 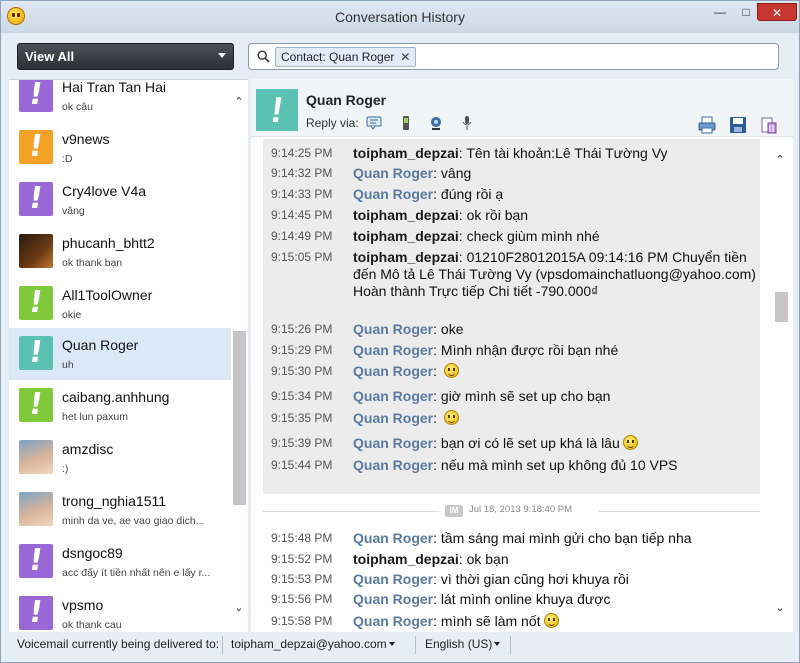 What do you see at coordinates (400, 17) in the screenshot?
I see `title-bar: Conversation History — □ ✕` at bounding box center [400, 17].